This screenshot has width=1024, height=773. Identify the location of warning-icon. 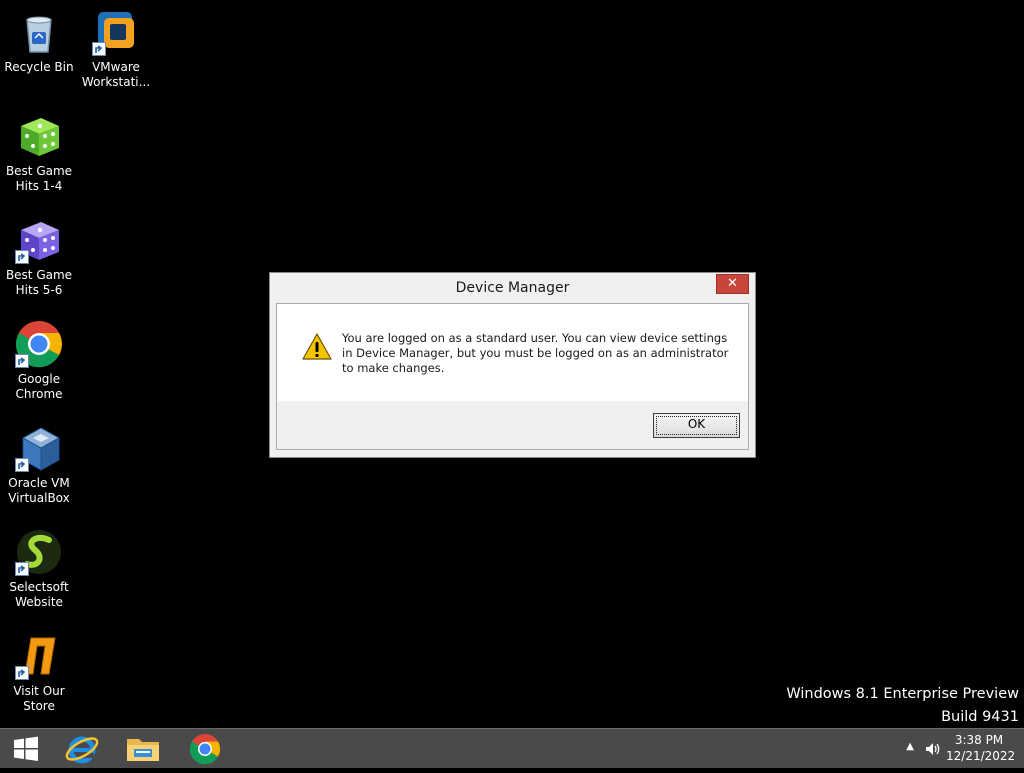
(317, 348).